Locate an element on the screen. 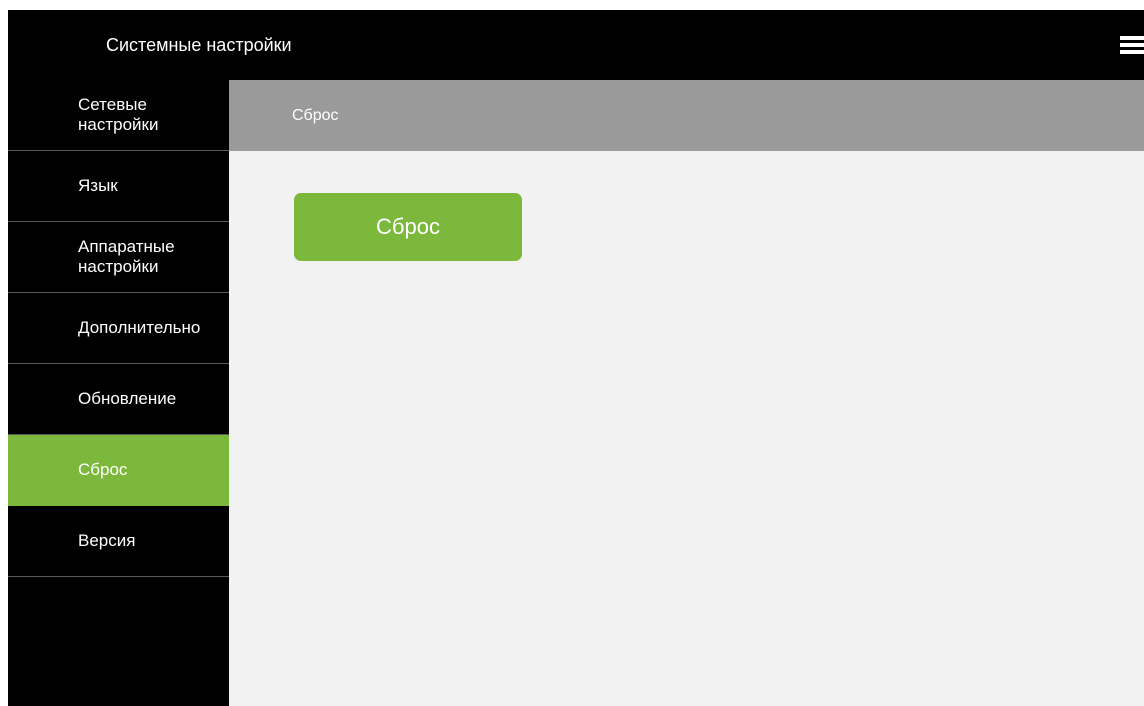 The image size is (1144, 706). sidebar-item-label: Сетевые настройки is located at coordinates (118, 114).